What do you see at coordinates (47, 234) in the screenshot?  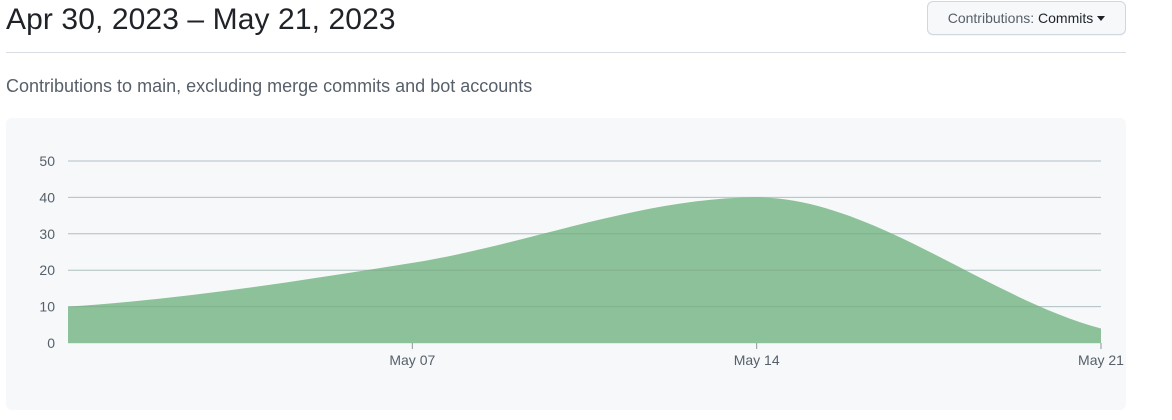 I see `y-tick-label: 30` at bounding box center [47, 234].